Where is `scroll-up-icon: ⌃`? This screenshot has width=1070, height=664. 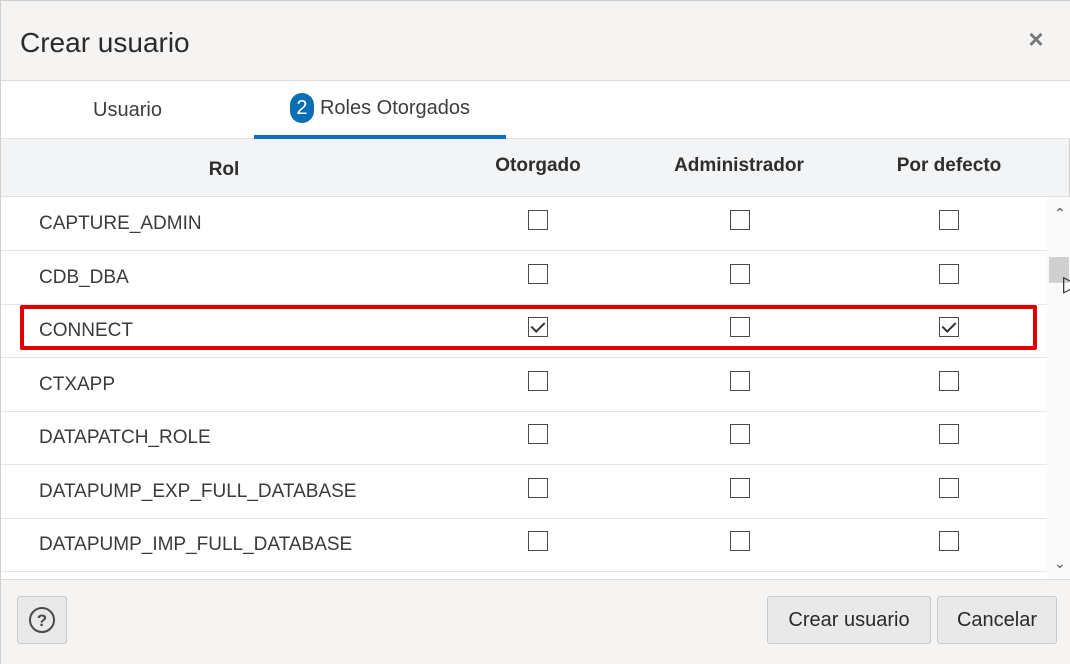 scroll-up-icon: ⌃ is located at coordinates (1060, 213).